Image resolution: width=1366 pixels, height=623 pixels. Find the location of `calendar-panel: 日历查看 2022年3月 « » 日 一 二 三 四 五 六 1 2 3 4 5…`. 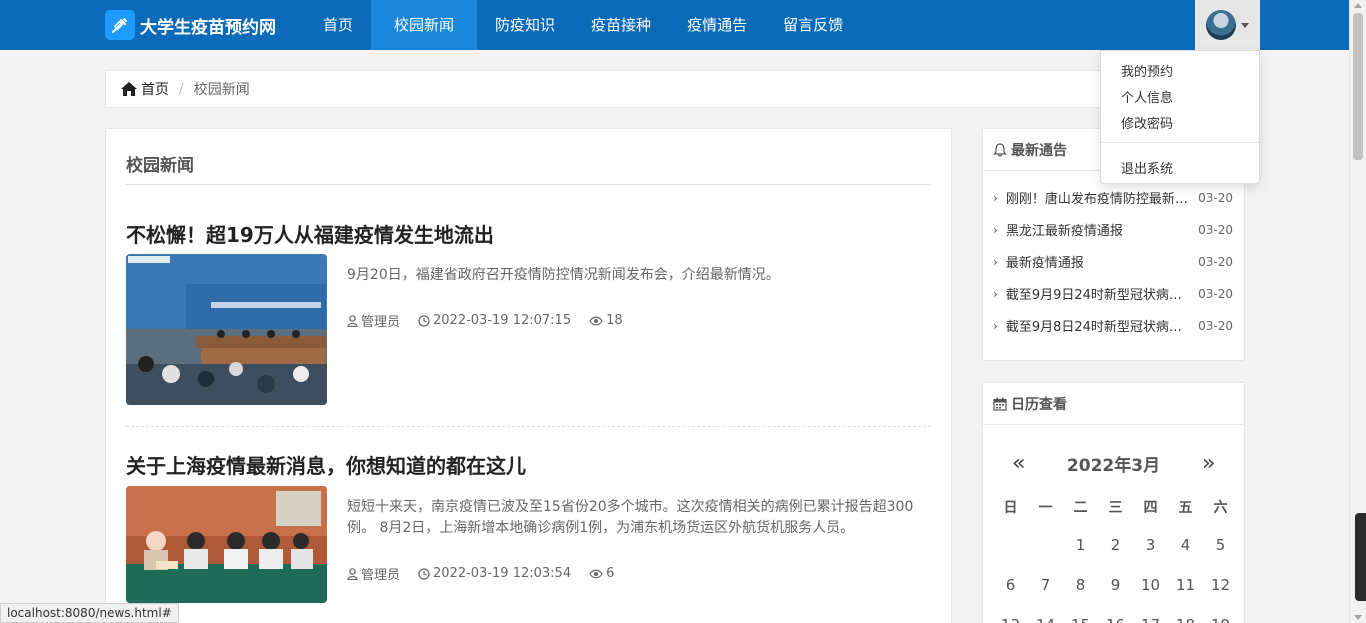

calendar-panel: 日历查看 2022年3月 « » 日 一 二 三 四 五 六 1 2 3 4 5… is located at coordinates (1113, 502).